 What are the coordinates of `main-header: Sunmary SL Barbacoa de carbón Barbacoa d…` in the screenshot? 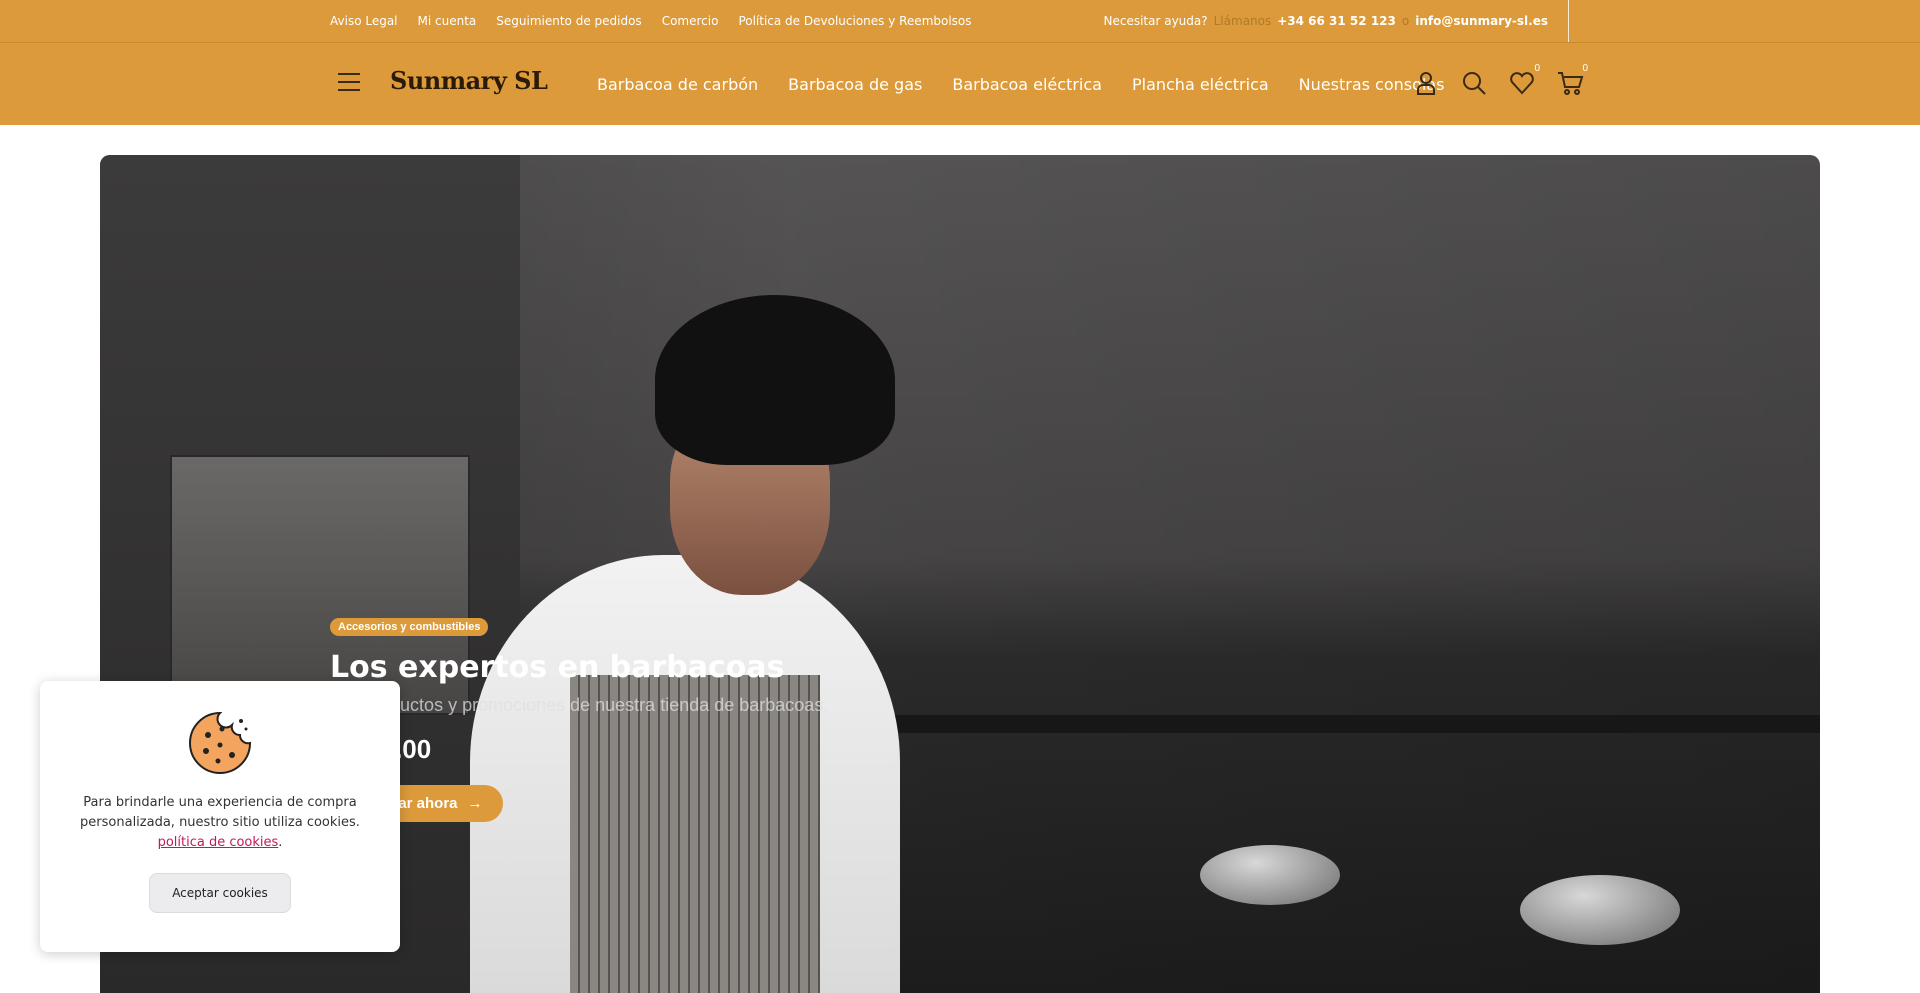 It's located at (960, 84).